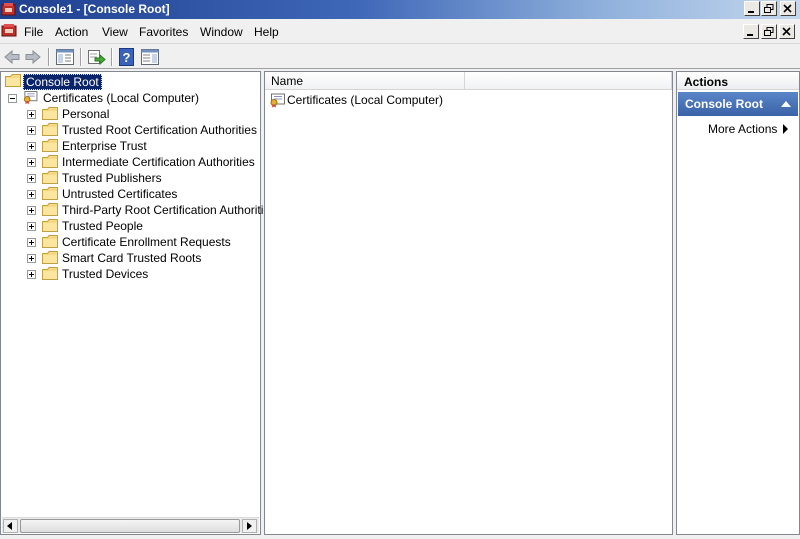 The width and height of the screenshot is (800, 539). Describe the element at coordinates (96, 57) in the screenshot. I see `export-list-icon` at that location.